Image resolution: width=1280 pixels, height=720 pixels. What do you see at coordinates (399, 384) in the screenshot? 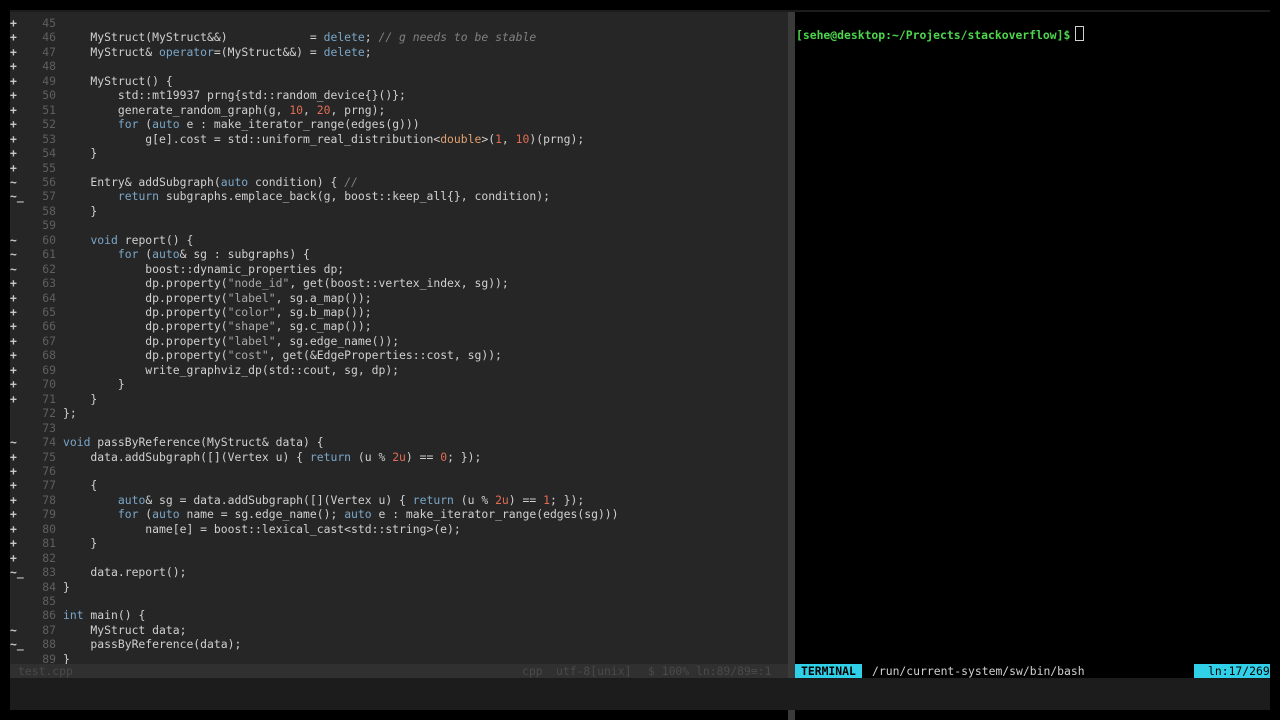
I see `code-line: +70 }` at bounding box center [399, 384].